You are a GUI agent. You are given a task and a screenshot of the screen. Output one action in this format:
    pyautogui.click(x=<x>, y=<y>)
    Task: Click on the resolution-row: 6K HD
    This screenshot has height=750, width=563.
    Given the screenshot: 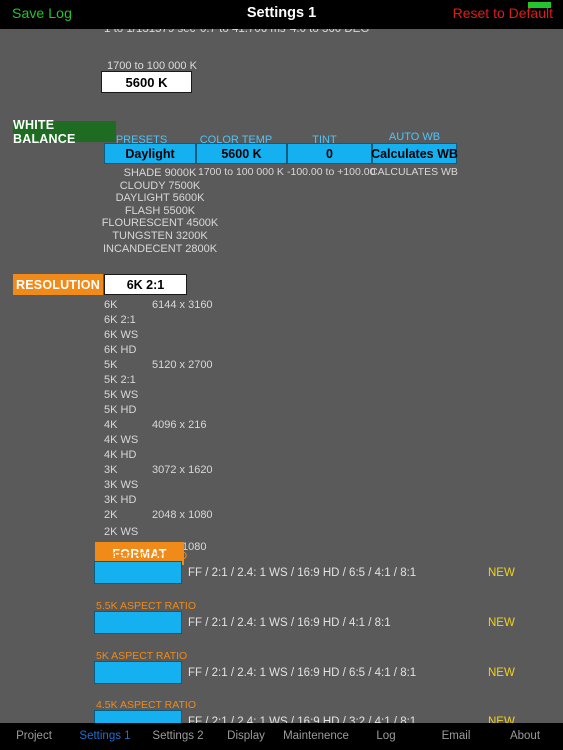 What is the action you would take?
    pyautogui.click(x=281, y=351)
    